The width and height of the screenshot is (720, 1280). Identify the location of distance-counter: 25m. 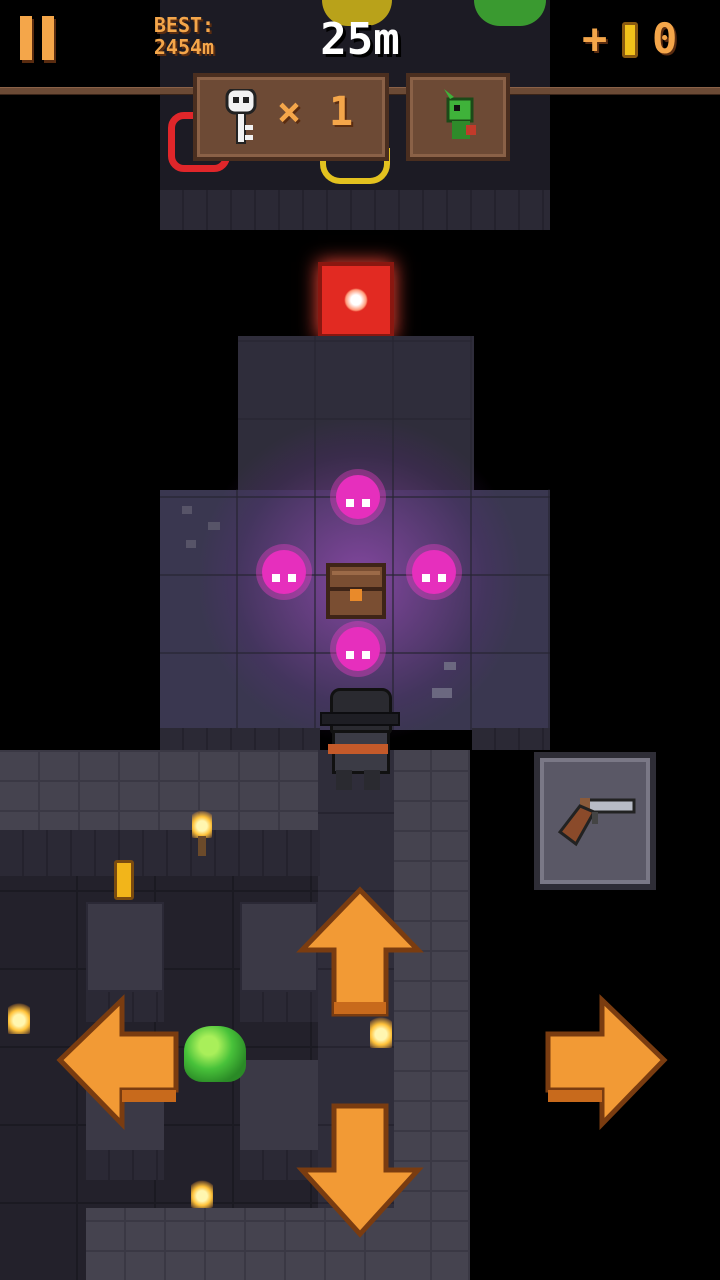
(360, 39).